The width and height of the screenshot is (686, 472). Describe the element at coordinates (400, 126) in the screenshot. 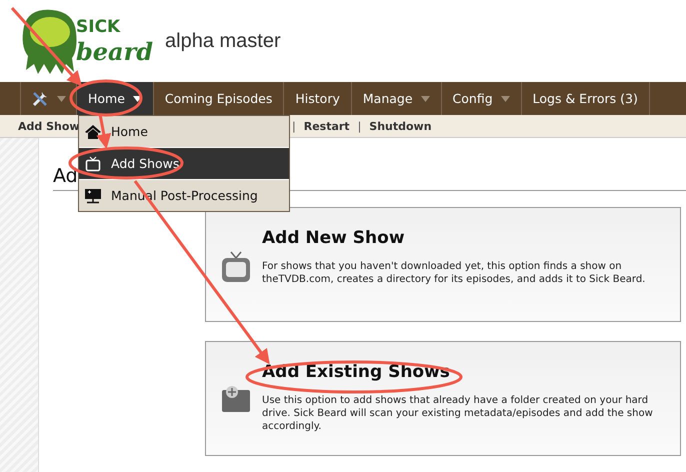

I see `subnav-link: Shutdown` at that location.